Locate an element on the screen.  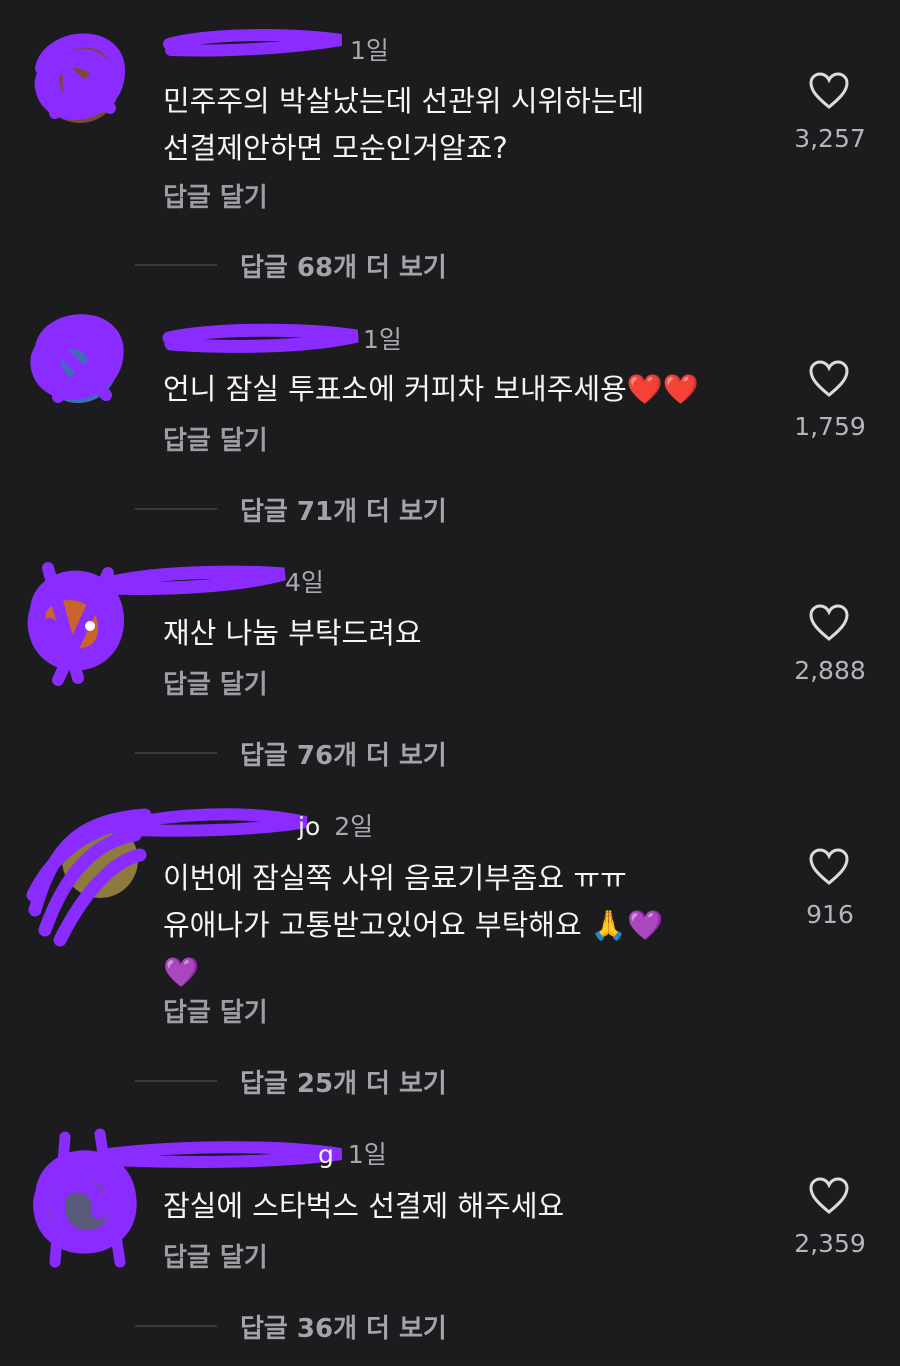
like-count: 2,359 is located at coordinates (830, 1243).